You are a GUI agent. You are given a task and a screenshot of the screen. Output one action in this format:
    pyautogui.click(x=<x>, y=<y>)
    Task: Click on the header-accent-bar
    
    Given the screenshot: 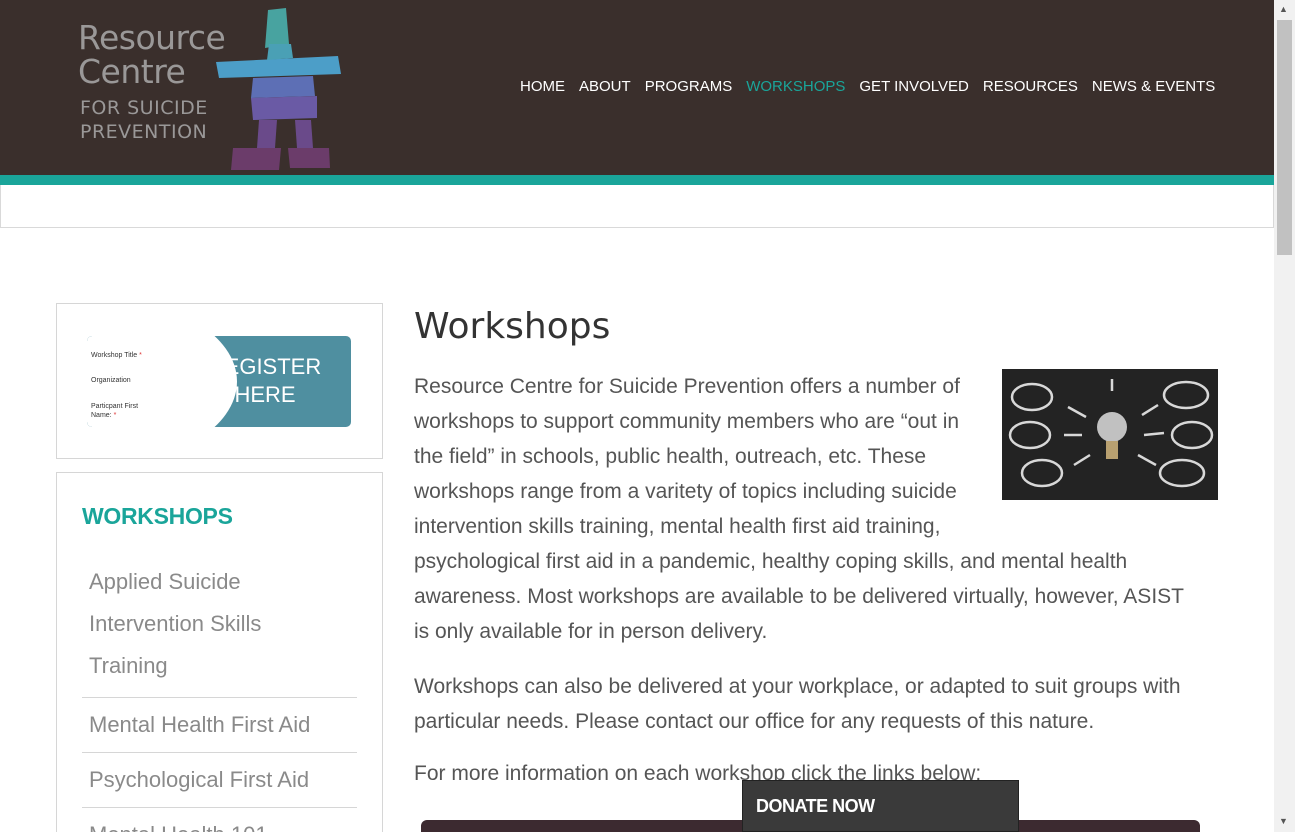 What is the action you would take?
    pyautogui.click(x=637, y=180)
    